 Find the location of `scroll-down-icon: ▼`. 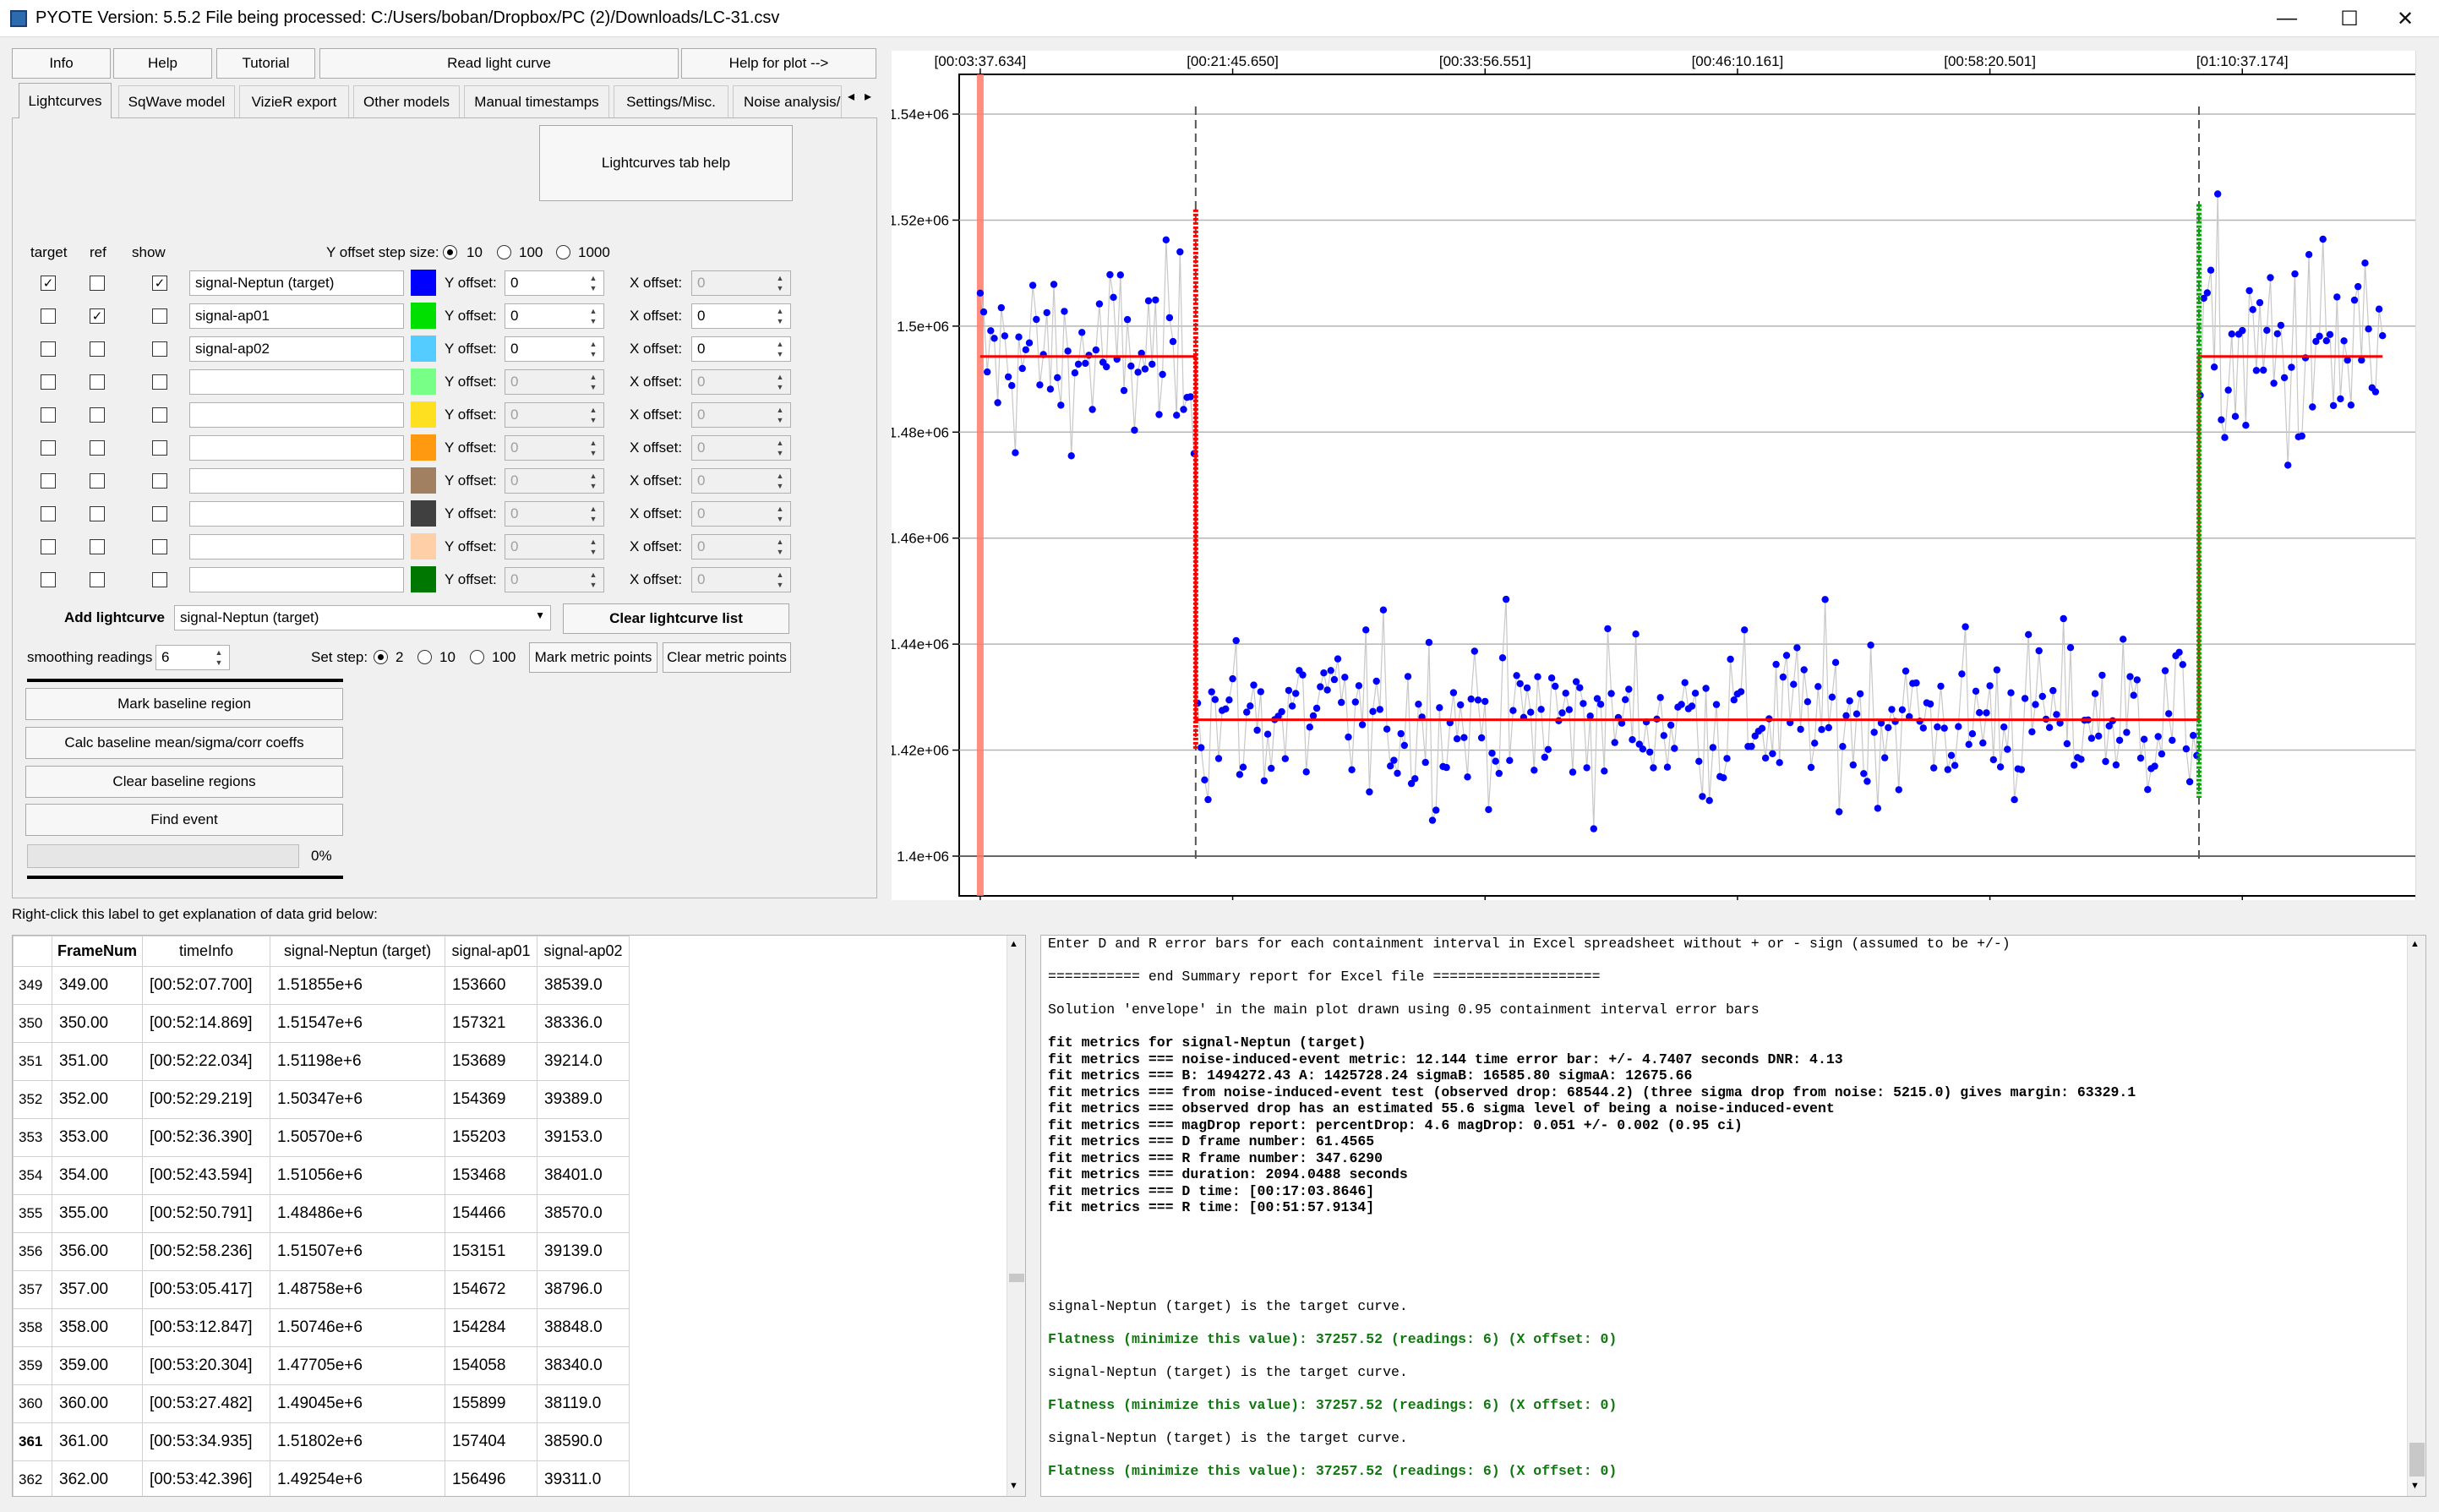

scroll-down-icon: ▼ is located at coordinates (1013, 1486).